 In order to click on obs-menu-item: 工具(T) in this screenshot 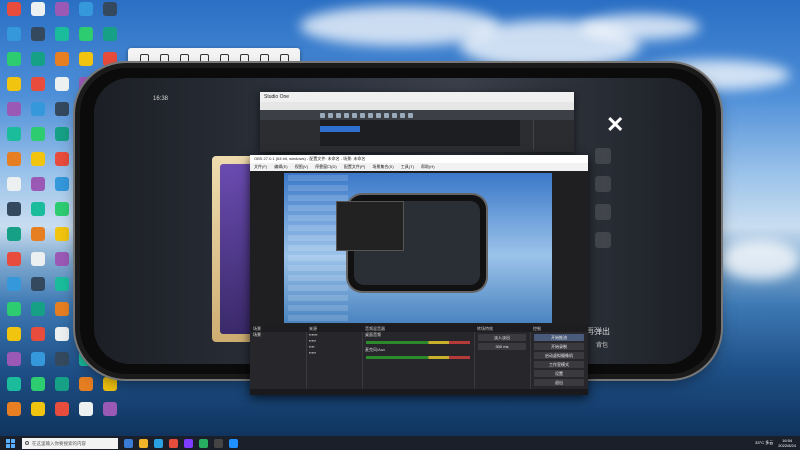, I will do `click(407, 166)`.